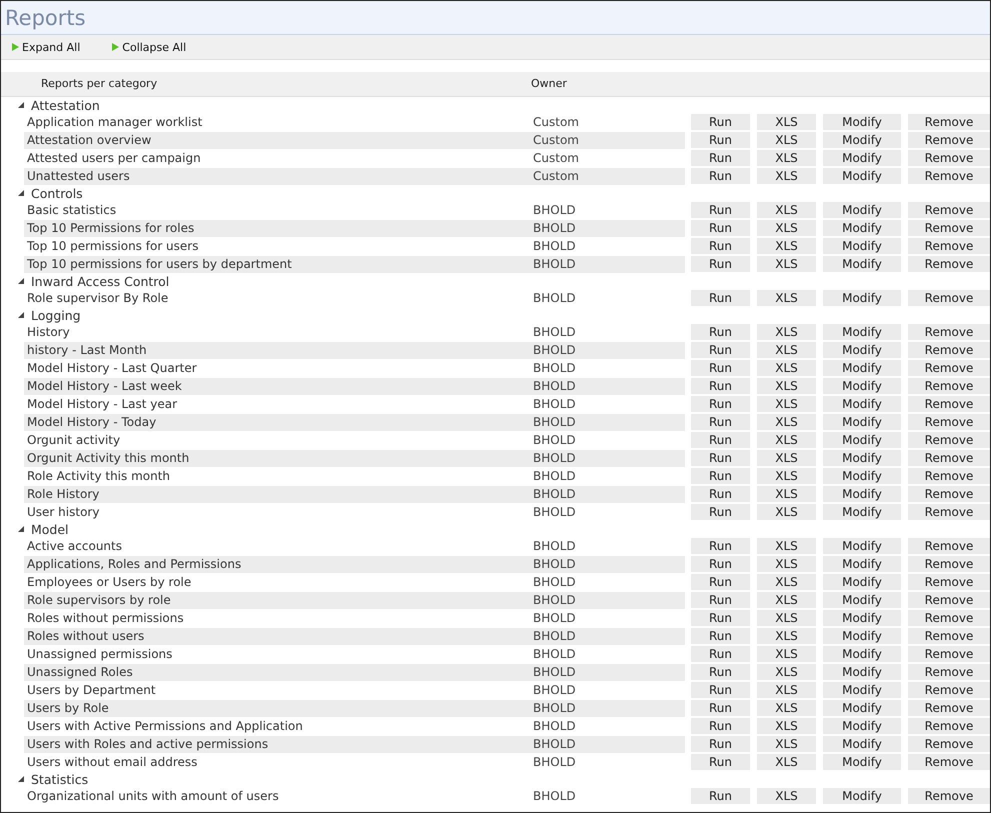 The height and width of the screenshot is (813, 991). I want to click on category-name: Statistics, so click(59, 779).